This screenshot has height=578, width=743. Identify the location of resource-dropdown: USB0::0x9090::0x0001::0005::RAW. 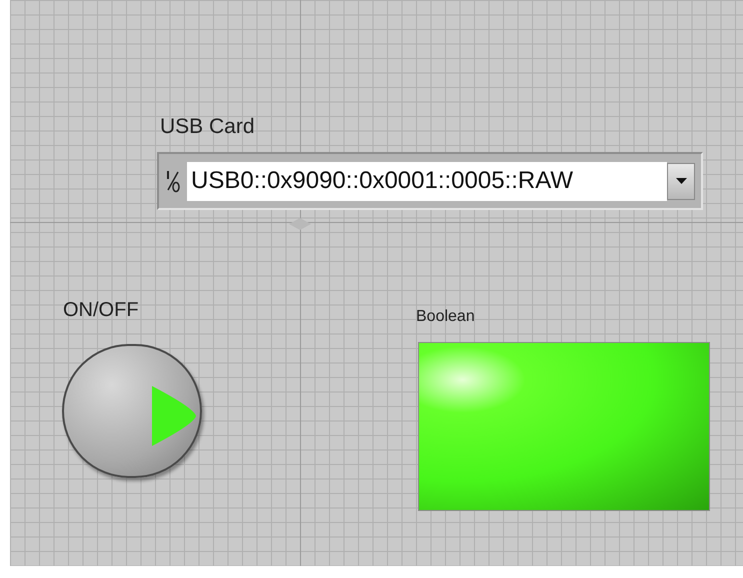
(430, 181).